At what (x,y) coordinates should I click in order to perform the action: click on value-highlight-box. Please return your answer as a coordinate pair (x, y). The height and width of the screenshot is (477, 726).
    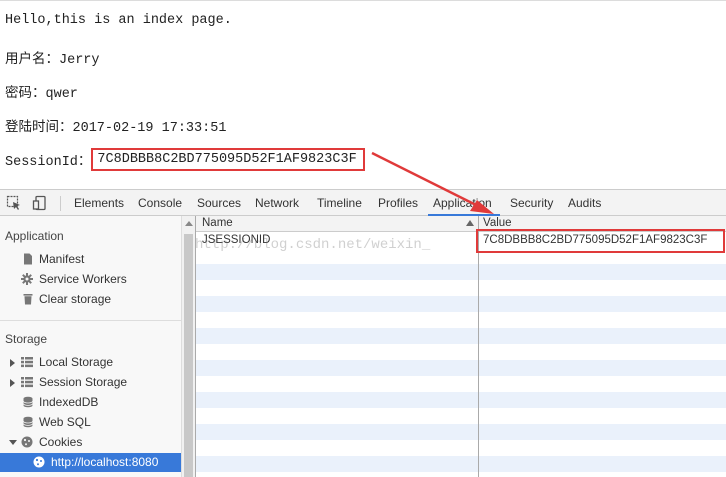
    Looking at the image, I should click on (600, 241).